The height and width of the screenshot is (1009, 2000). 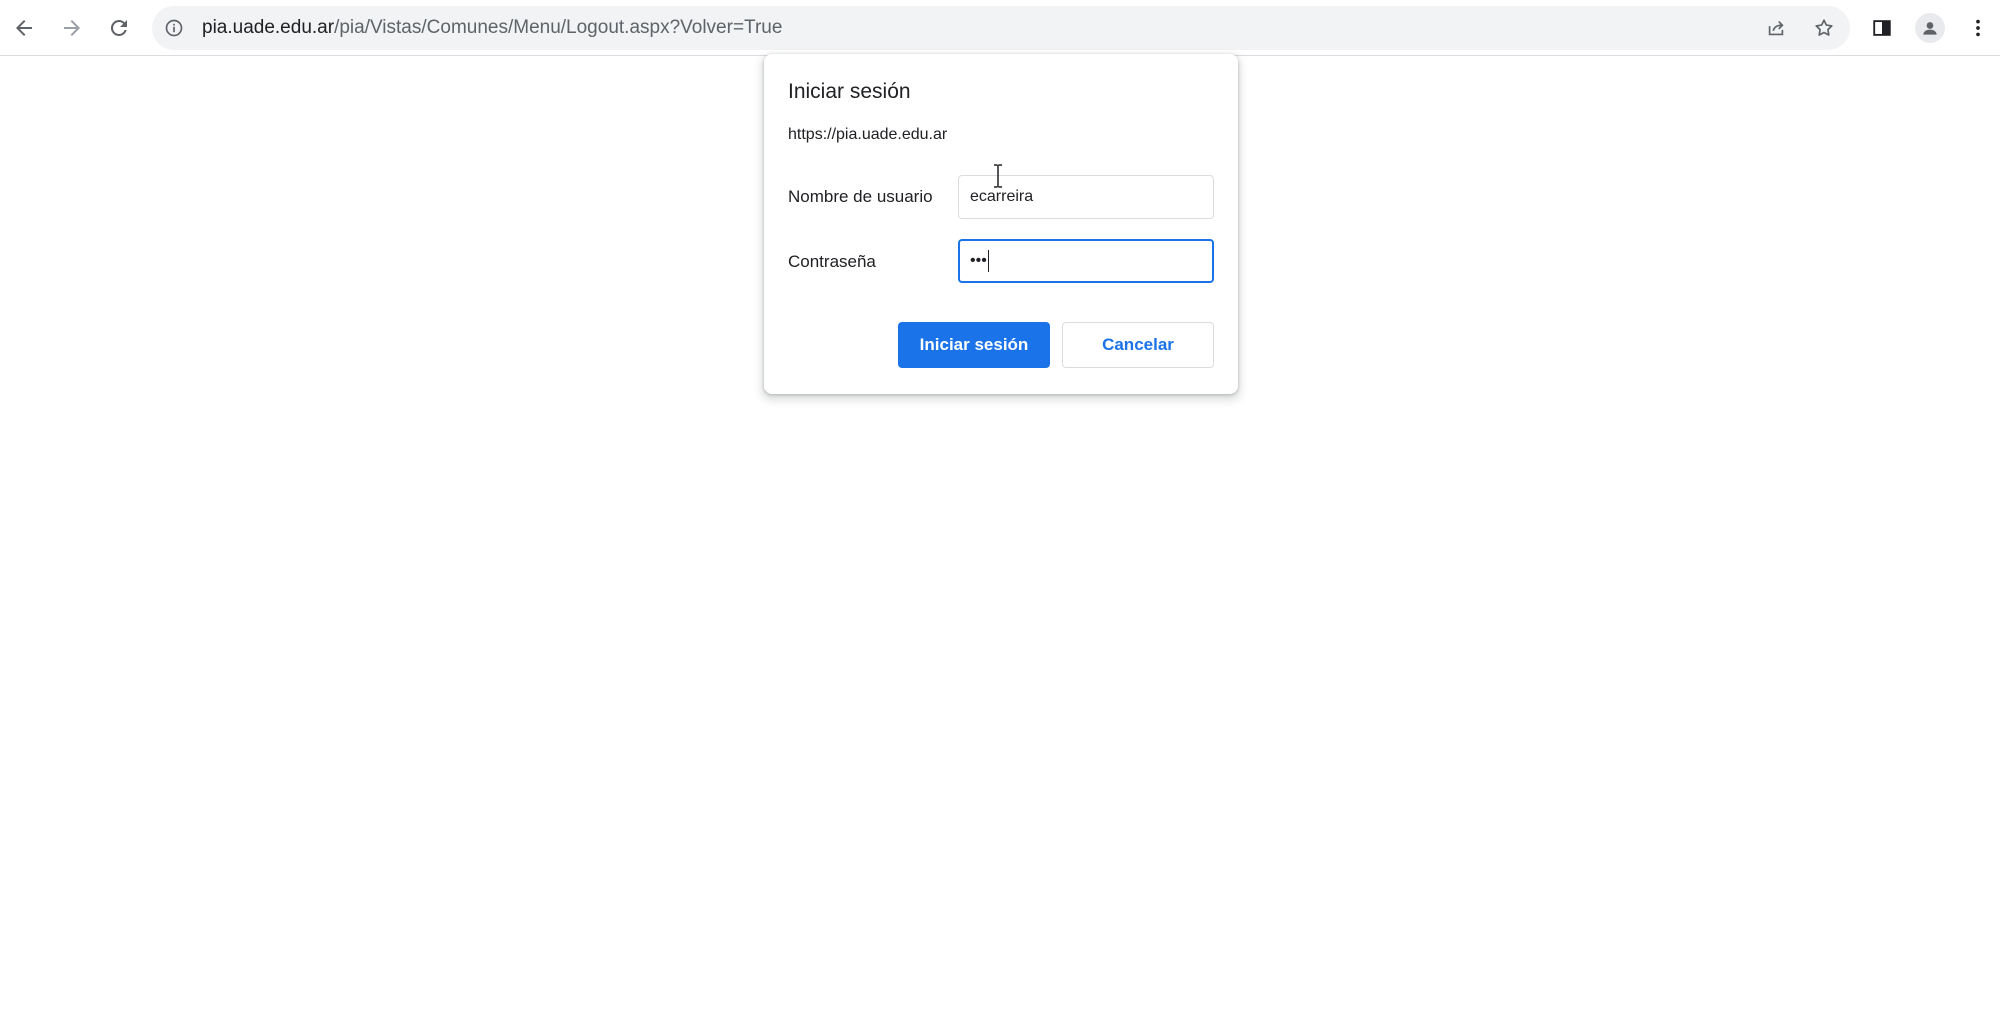 What do you see at coordinates (860, 196) in the screenshot?
I see `username-label: Nombre de usuario` at bounding box center [860, 196].